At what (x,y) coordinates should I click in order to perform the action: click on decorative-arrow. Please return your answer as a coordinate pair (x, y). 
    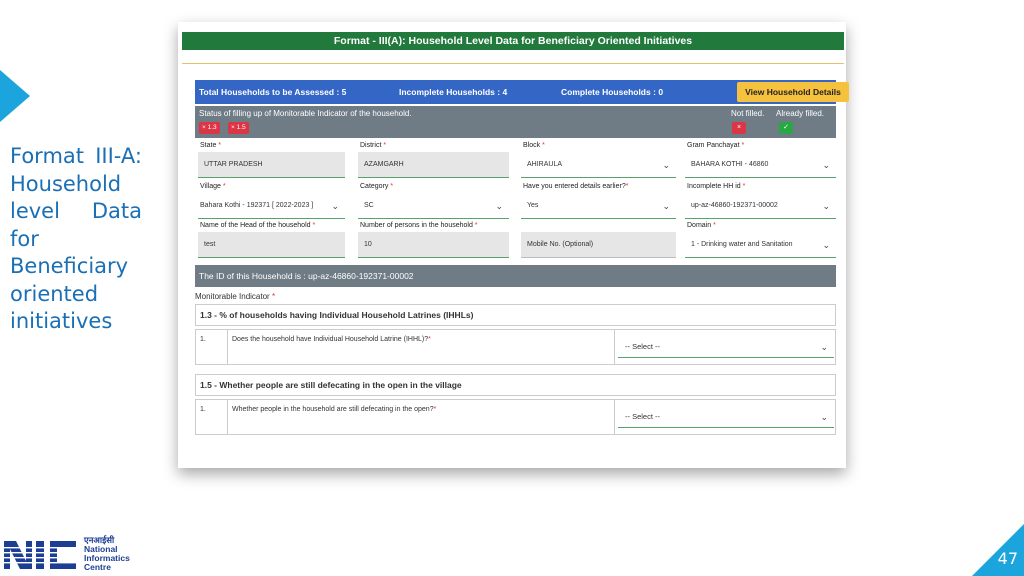
    Looking at the image, I should click on (15, 96).